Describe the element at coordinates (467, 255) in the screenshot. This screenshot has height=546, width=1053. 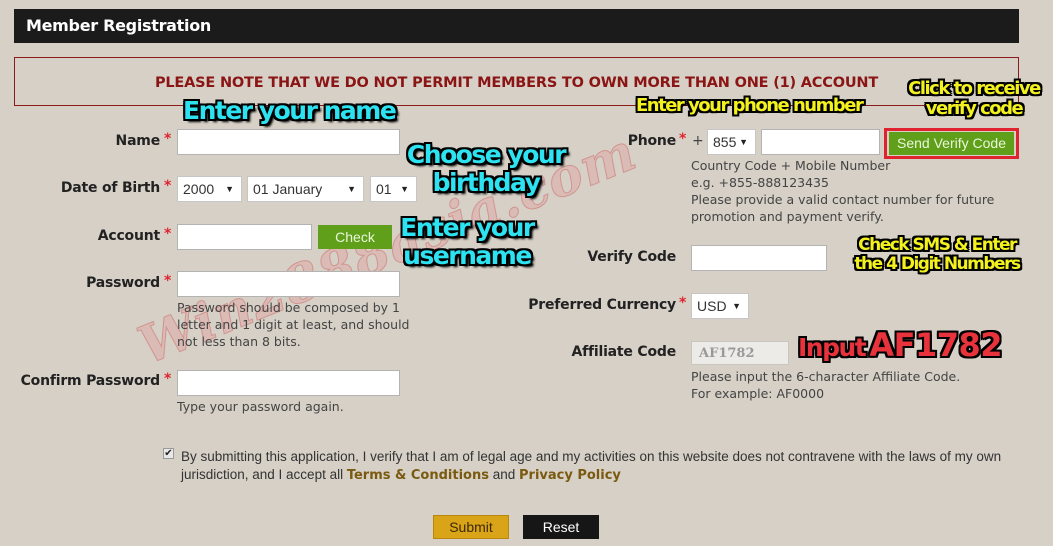
I see `annotation-line: username` at that location.